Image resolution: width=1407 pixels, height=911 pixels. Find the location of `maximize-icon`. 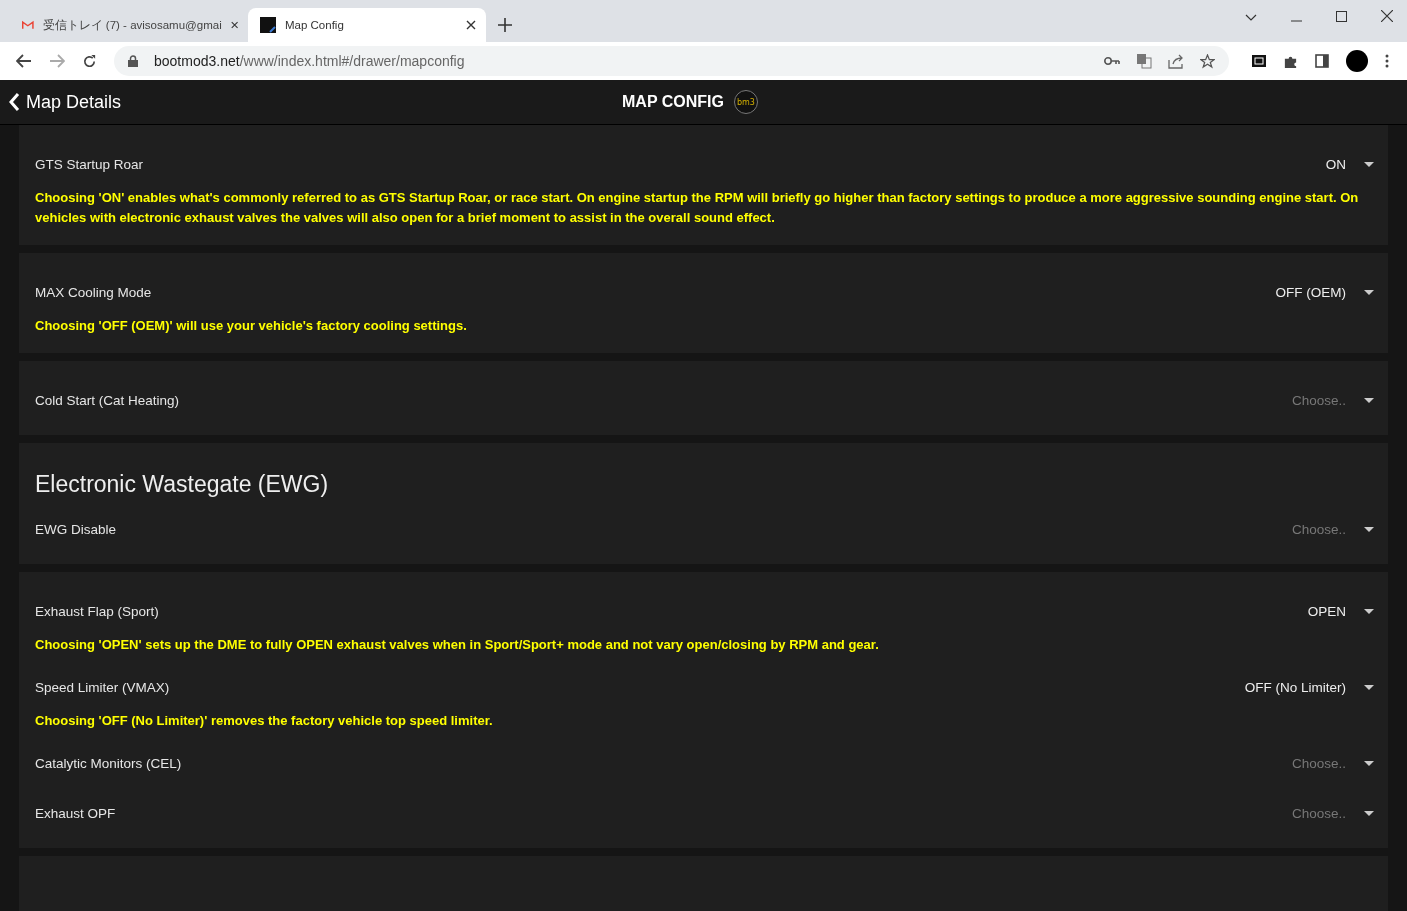

maximize-icon is located at coordinates (1341, 16).